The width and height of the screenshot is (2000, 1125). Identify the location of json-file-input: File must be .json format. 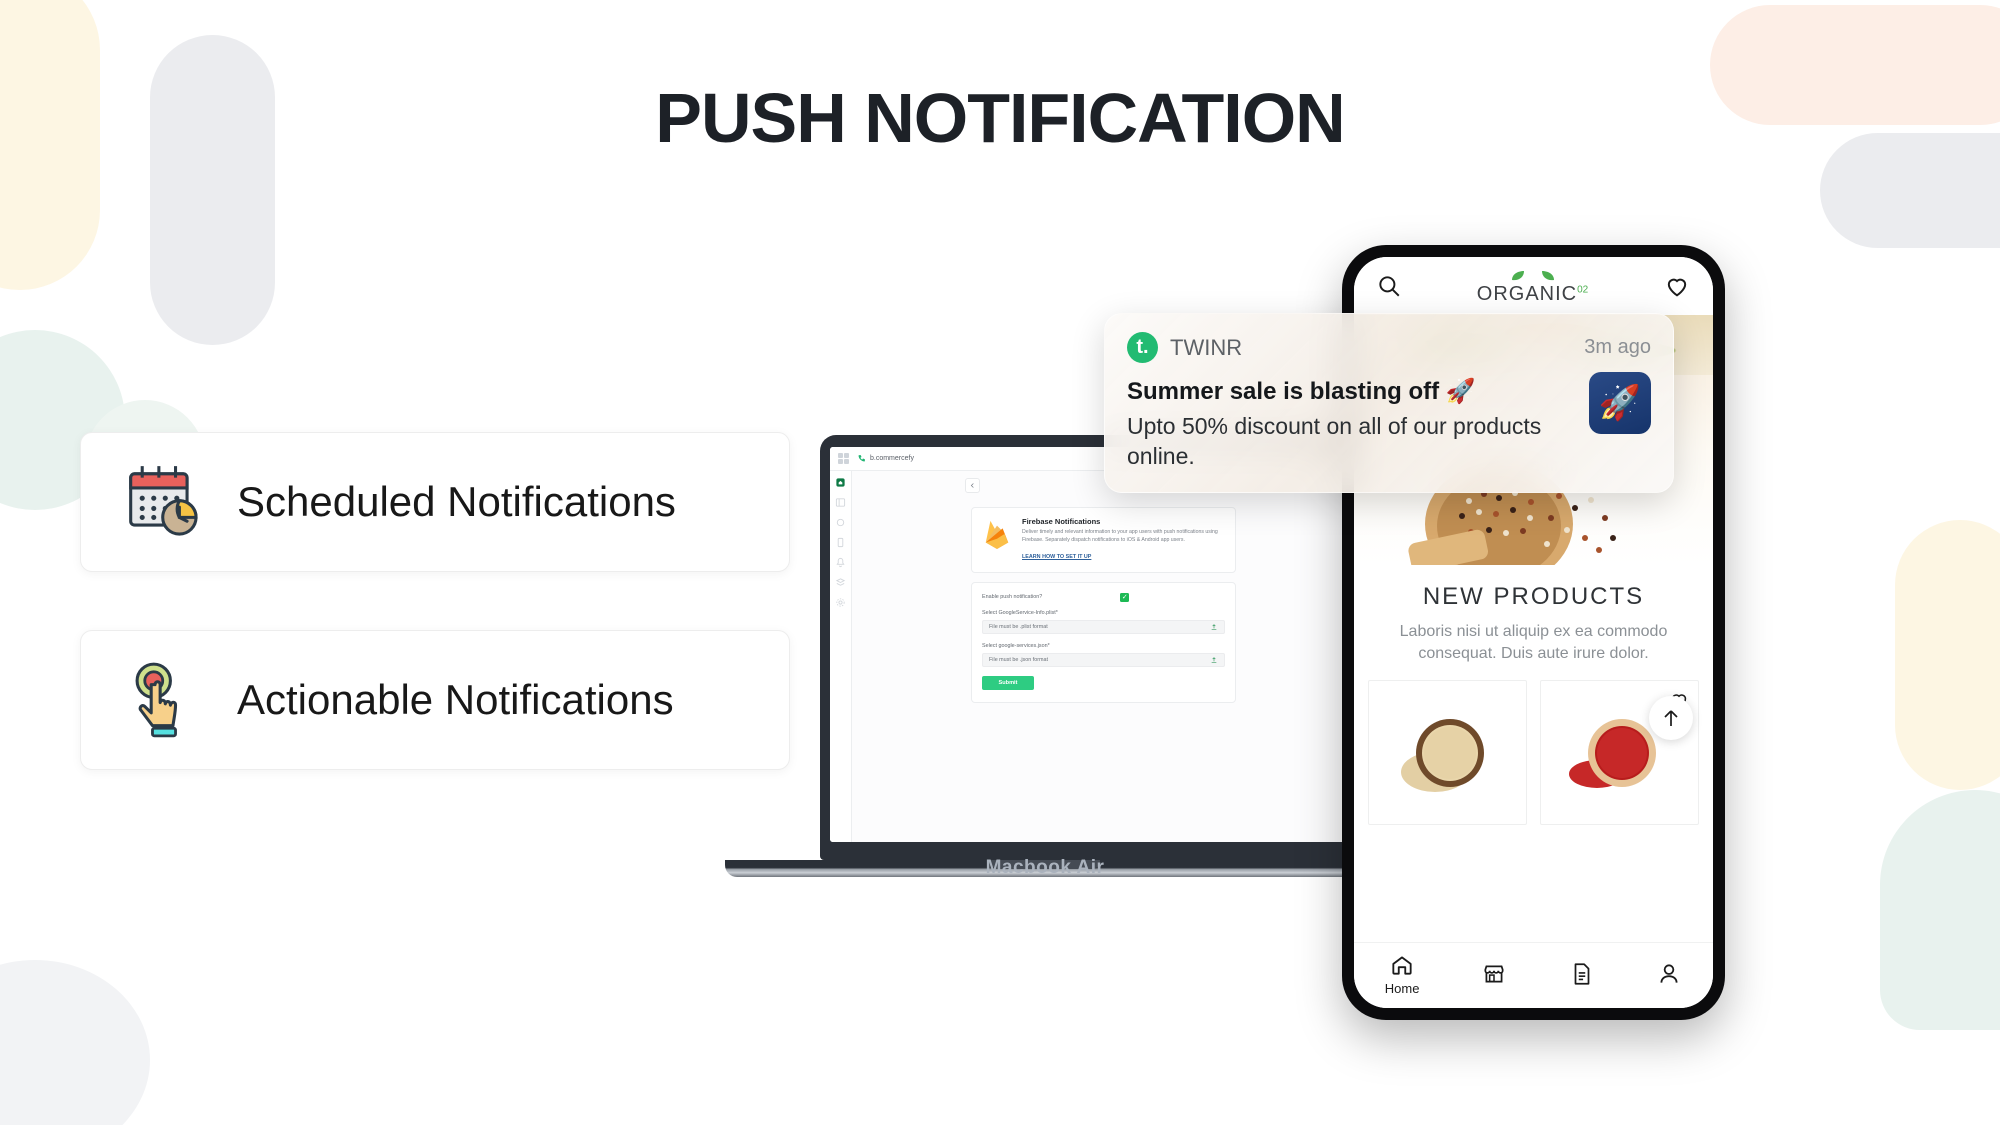
(1103, 659).